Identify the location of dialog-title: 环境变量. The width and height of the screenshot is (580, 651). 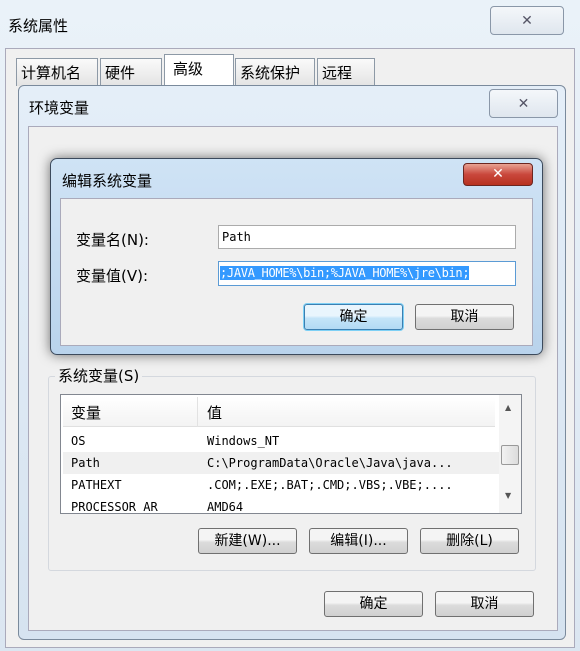
(59, 108).